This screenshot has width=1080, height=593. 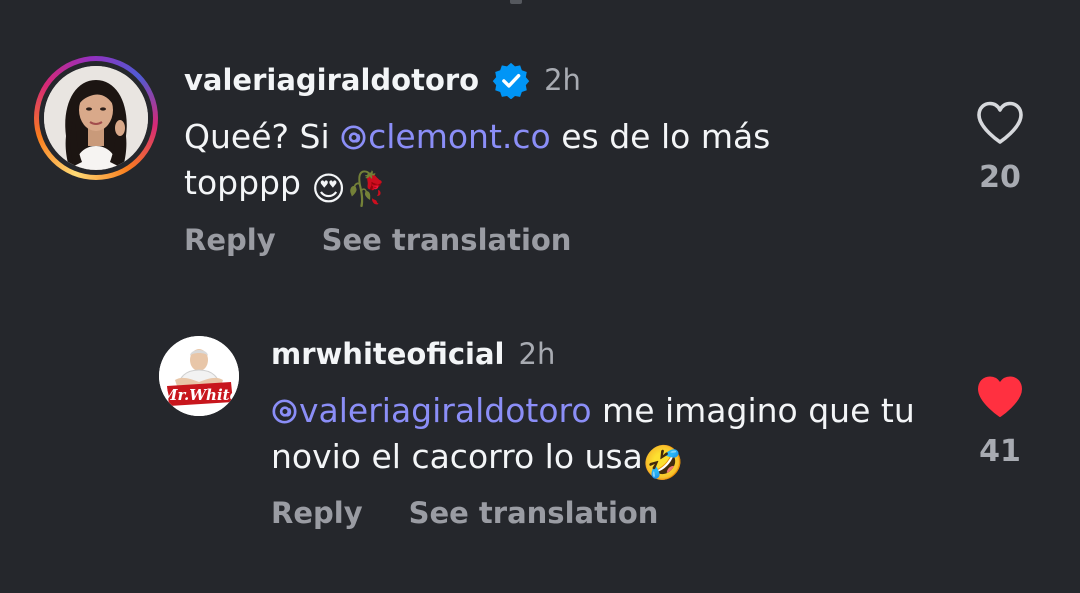 I want to click on mention-link: clemont.co, so click(x=445, y=136).